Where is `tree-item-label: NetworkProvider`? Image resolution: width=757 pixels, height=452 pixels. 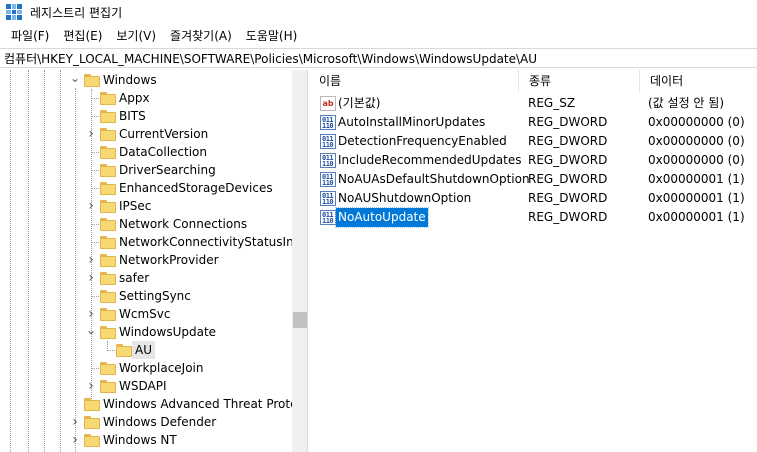
tree-item-label: NetworkProvider is located at coordinates (169, 260).